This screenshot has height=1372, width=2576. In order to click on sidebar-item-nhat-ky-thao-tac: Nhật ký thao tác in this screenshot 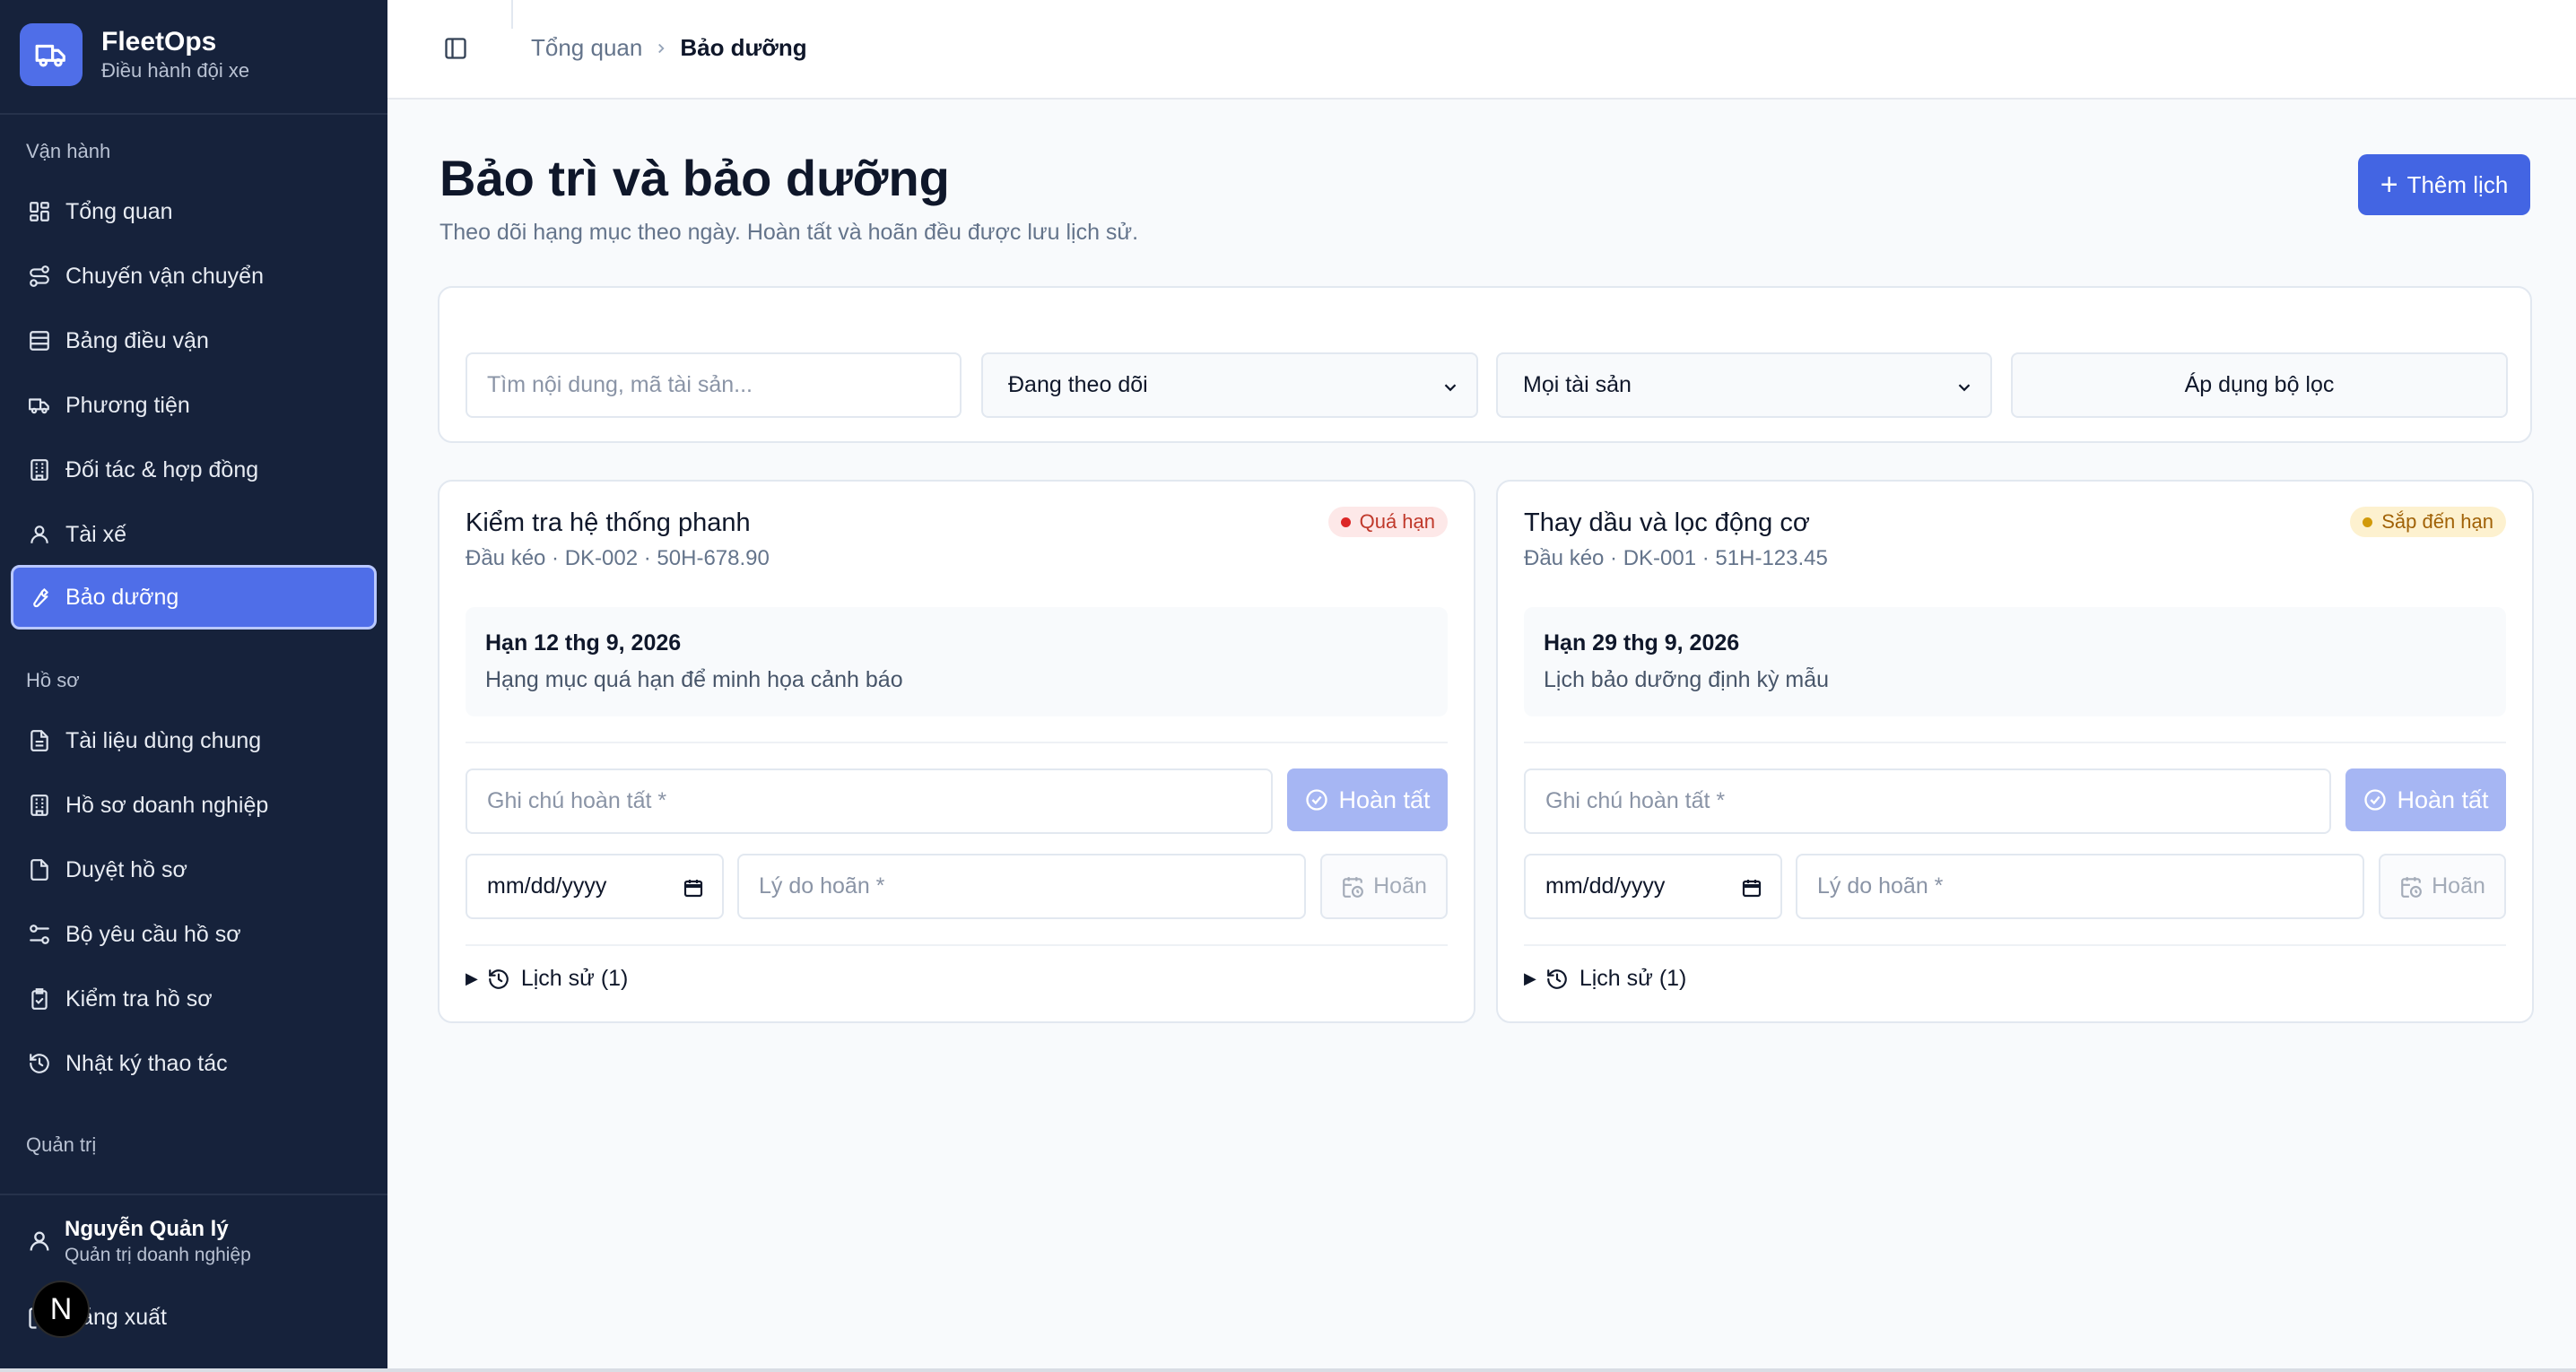, I will do `click(194, 1063)`.